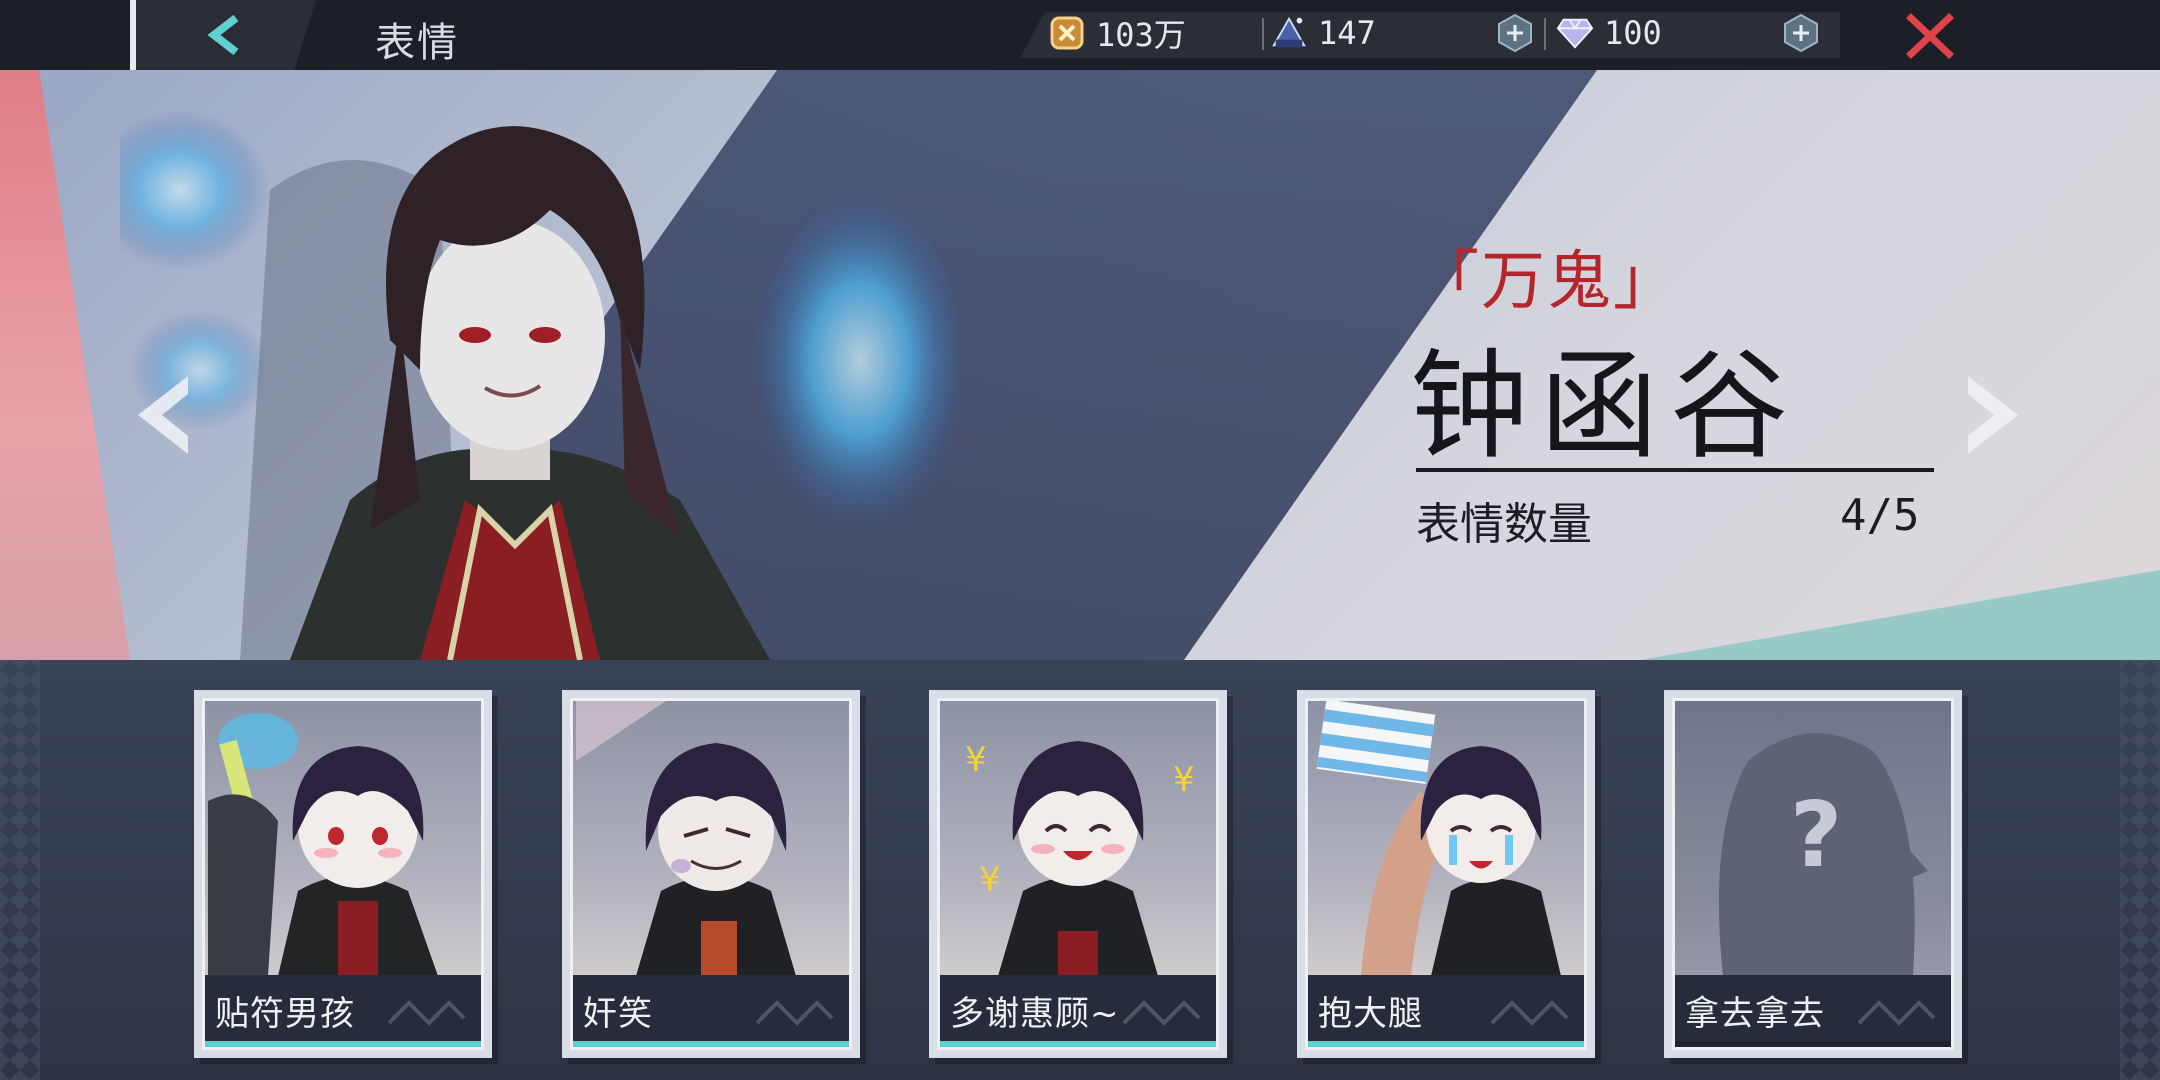  I want to click on card-frame: 奸笑, so click(711, 874).